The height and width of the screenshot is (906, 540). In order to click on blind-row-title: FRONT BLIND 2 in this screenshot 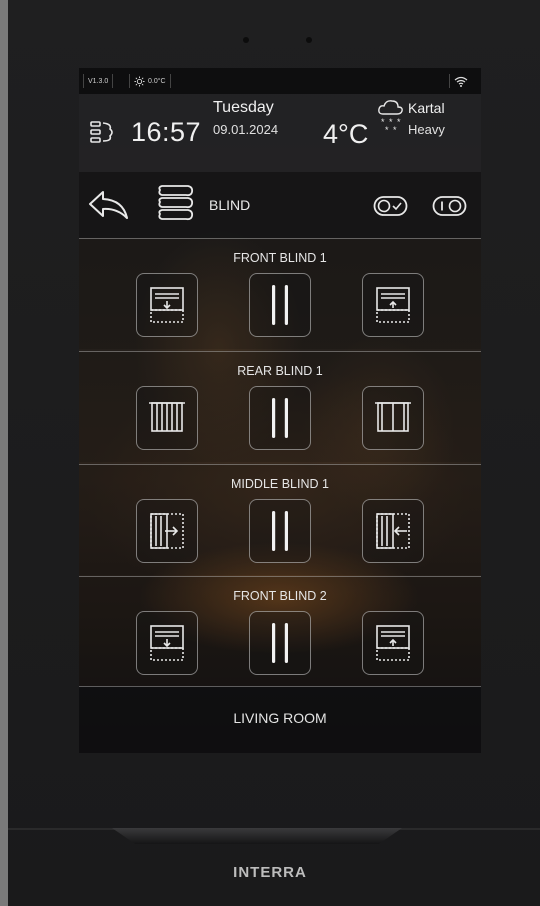, I will do `click(280, 596)`.